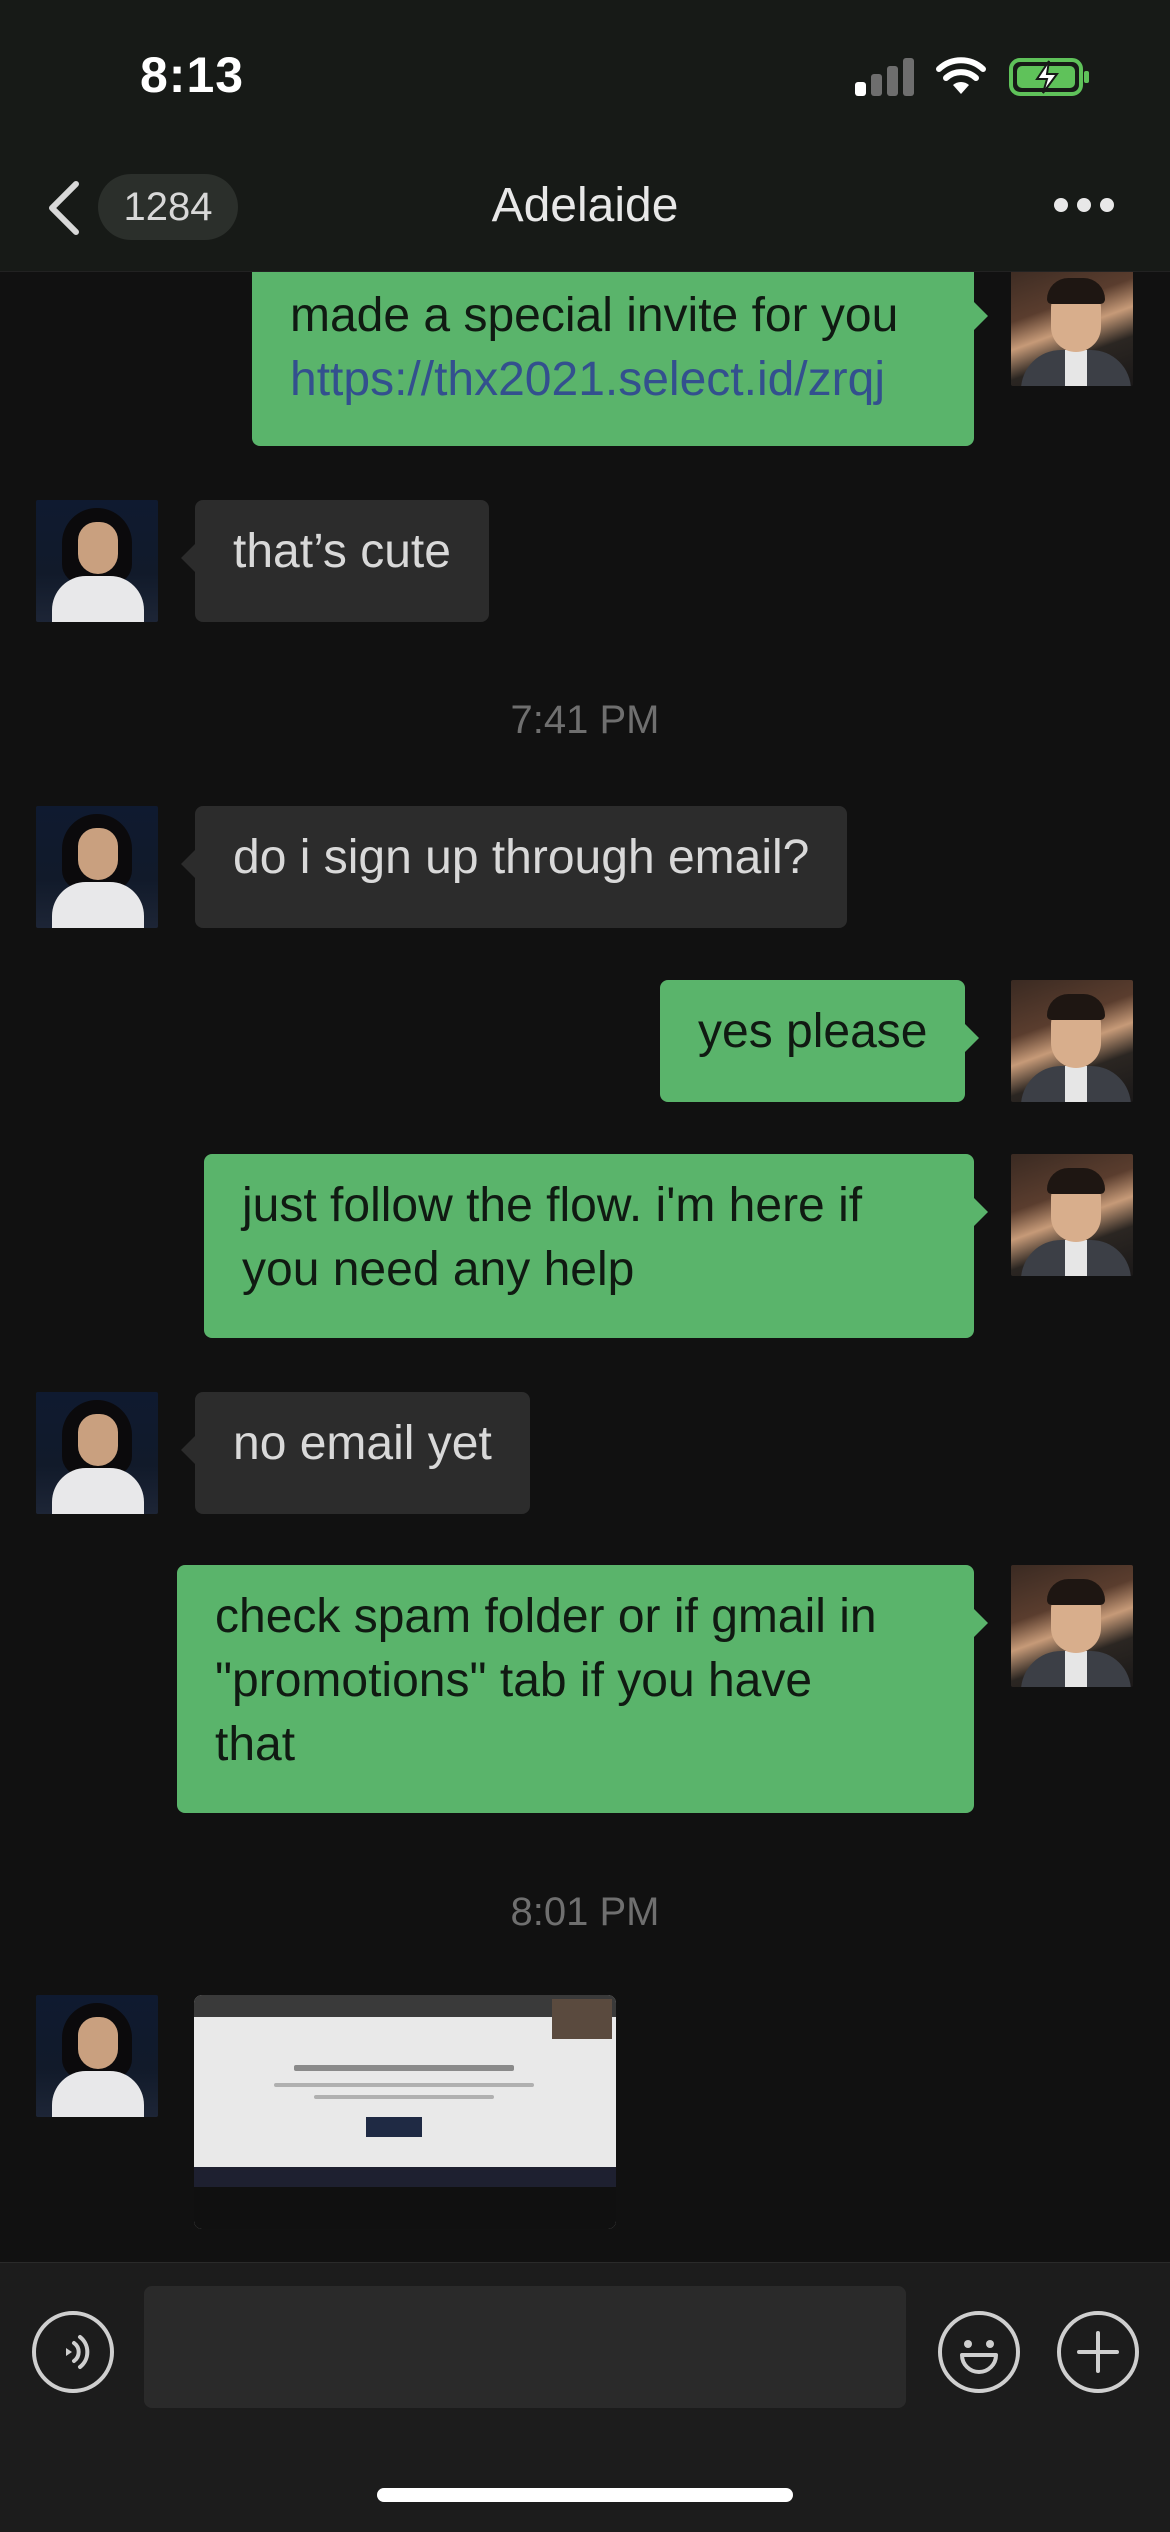 The height and width of the screenshot is (2532, 1170). I want to click on emoji-icon, so click(979, 2357).